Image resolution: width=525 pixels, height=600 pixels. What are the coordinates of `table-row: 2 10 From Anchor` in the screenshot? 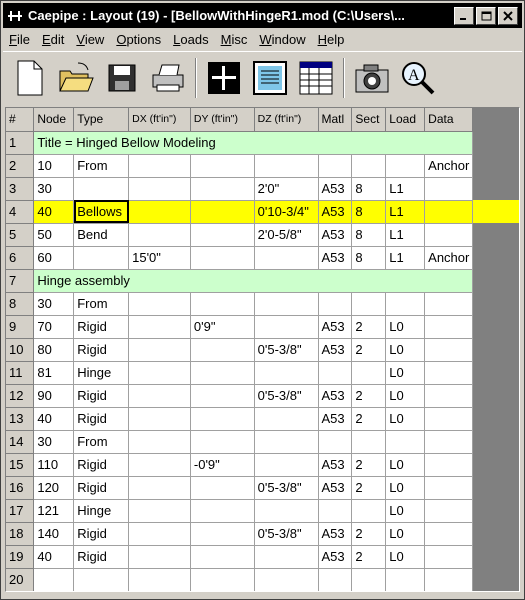 It's located at (262, 166).